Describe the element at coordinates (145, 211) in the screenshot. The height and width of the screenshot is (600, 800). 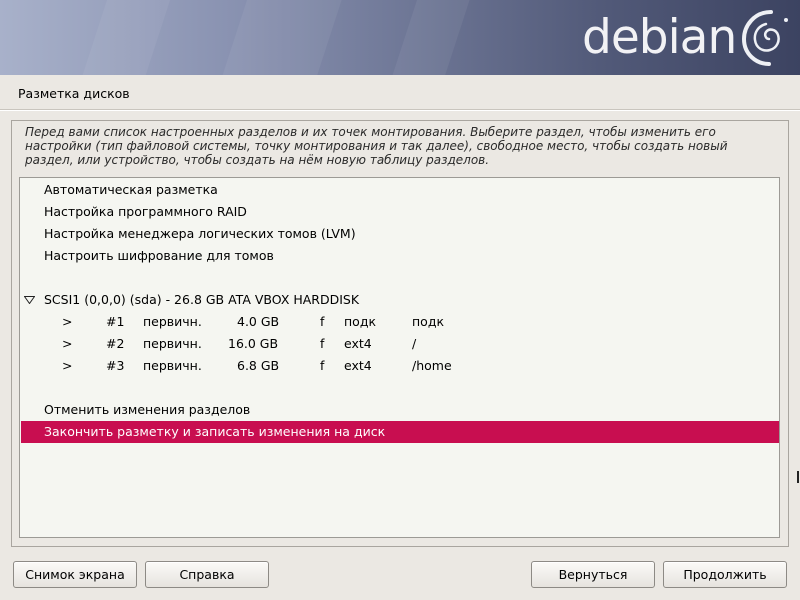
I see `menu-item-label: Настройка программного RAID` at that location.